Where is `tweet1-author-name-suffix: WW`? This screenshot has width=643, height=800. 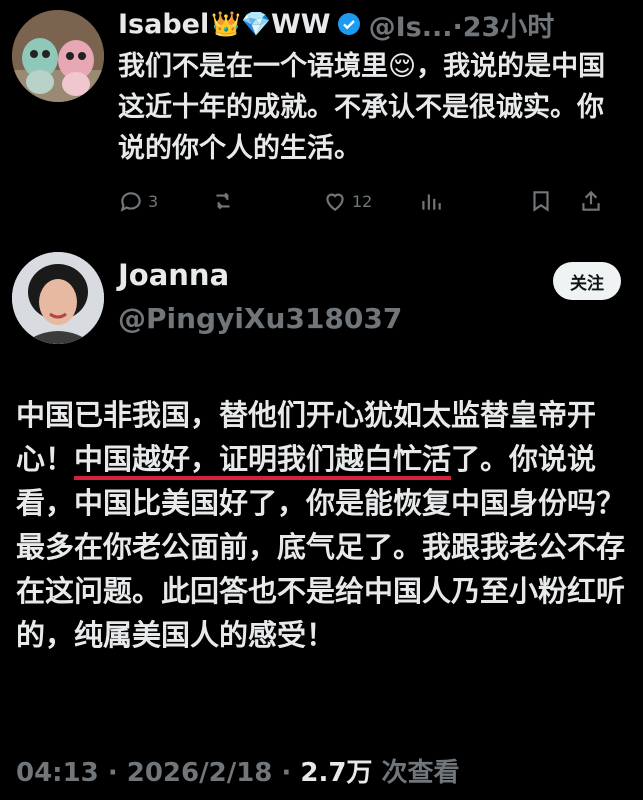
tweet1-author-name-suffix: WW is located at coordinates (301, 24).